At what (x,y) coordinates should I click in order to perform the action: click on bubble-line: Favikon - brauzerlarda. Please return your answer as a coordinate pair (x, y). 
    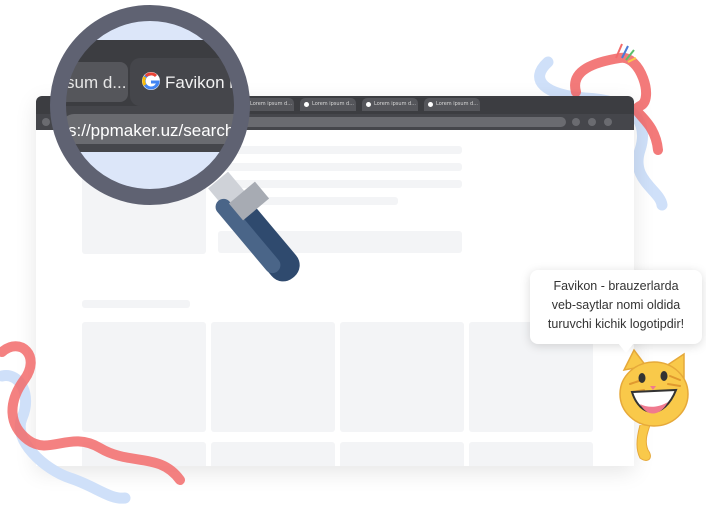
    Looking at the image, I should click on (616, 286).